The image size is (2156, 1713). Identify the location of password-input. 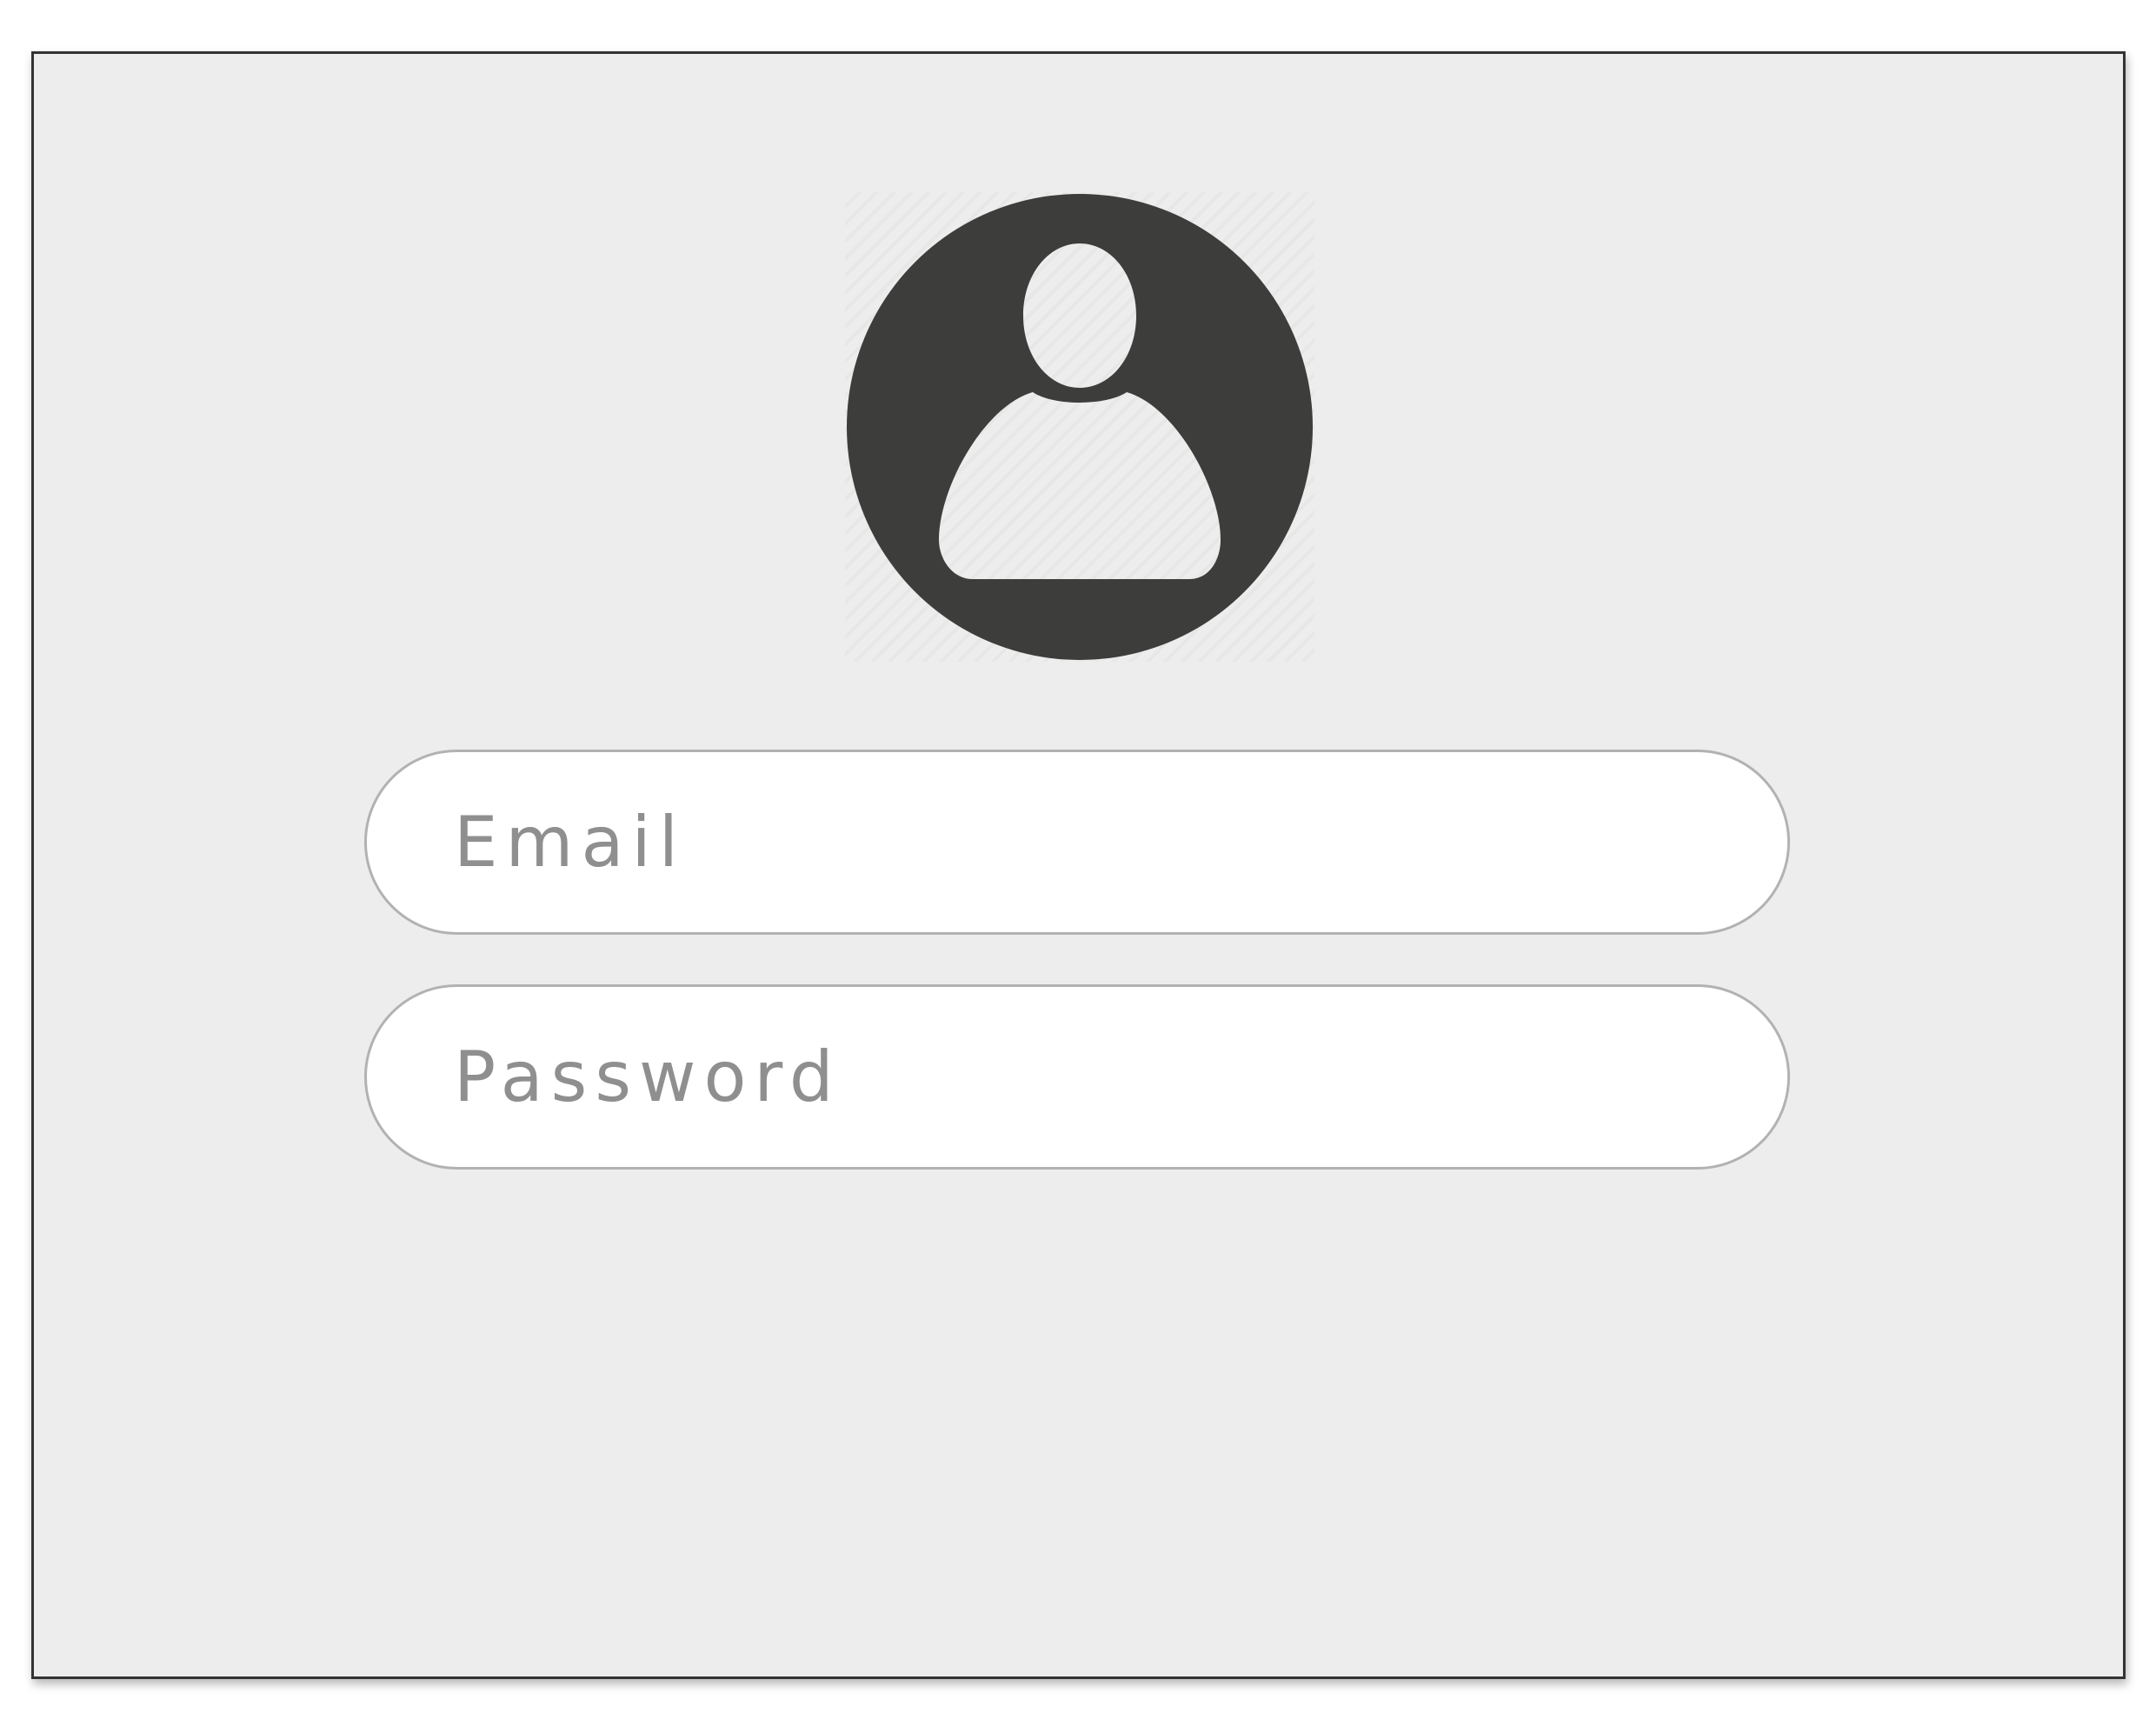
(1080, 1077).